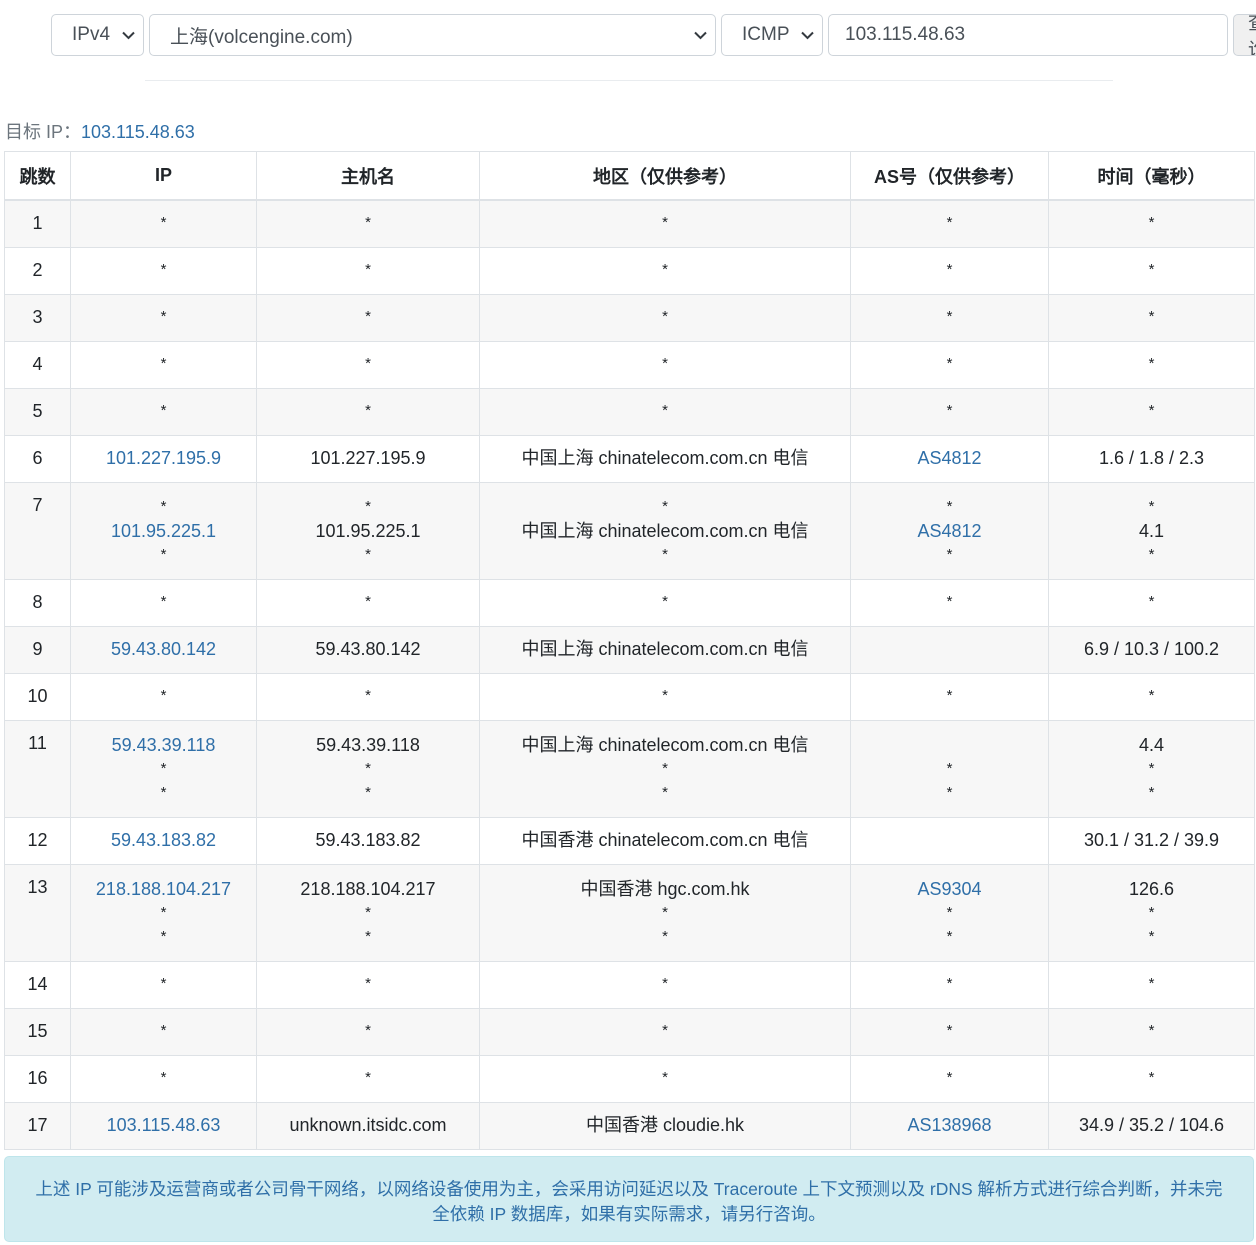 This screenshot has height=1245, width=1256. Describe the element at coordinates (368, 769) in the screenshot. I see `host-cell: 59.43.39.118 * *` at that location.